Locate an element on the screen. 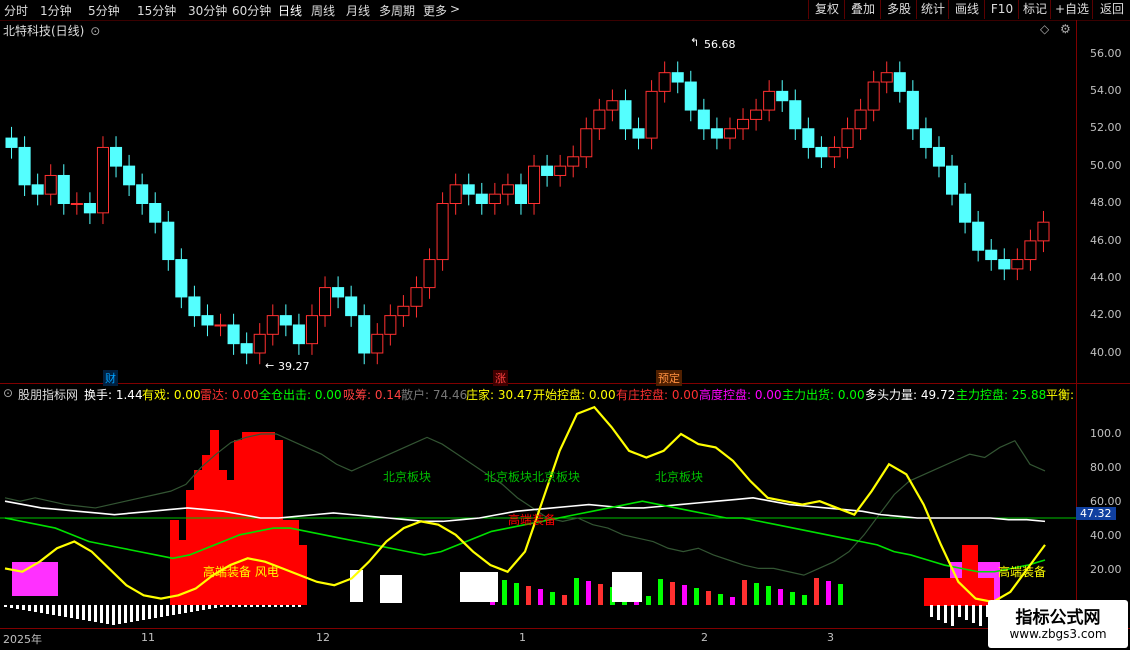 This screenshot has width=1130, height=650. sector-label: 北京板块 is located at coordinates (679, 477).